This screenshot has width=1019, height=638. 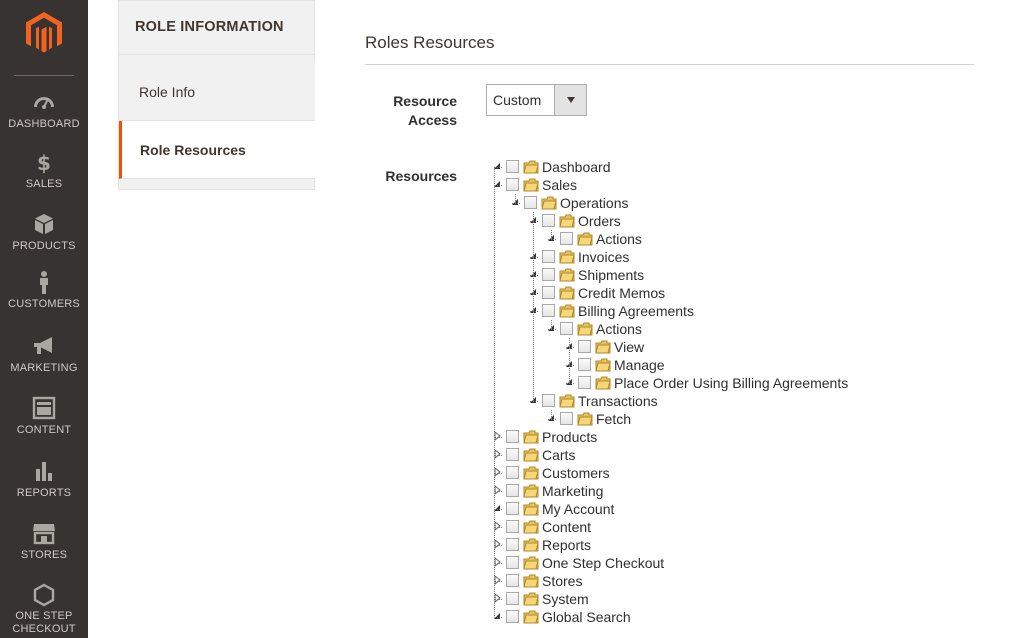 I want to click on tab-role-info: Role Info, so click(x=217, y=92).